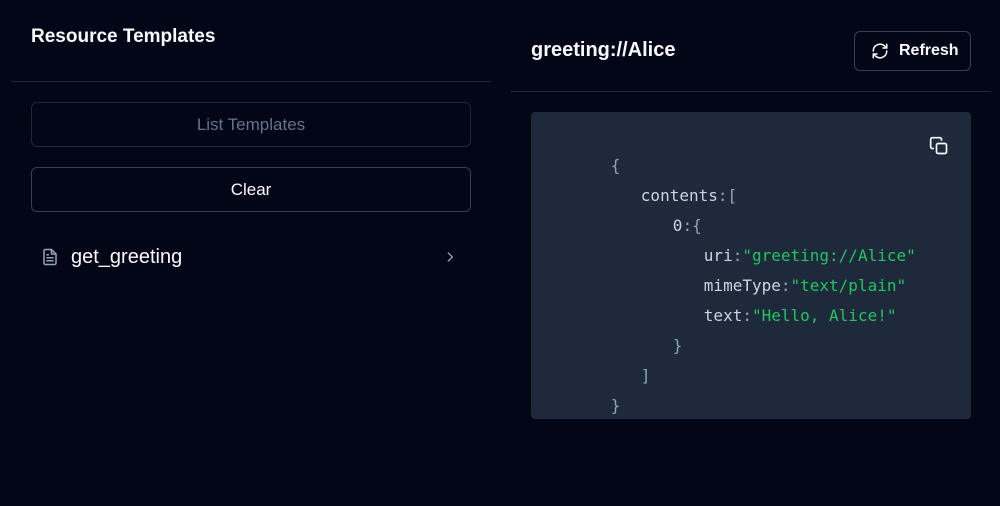  Describe the element at coordinates (723, 315) in the screenshot. I see `json-key: text` at that location.